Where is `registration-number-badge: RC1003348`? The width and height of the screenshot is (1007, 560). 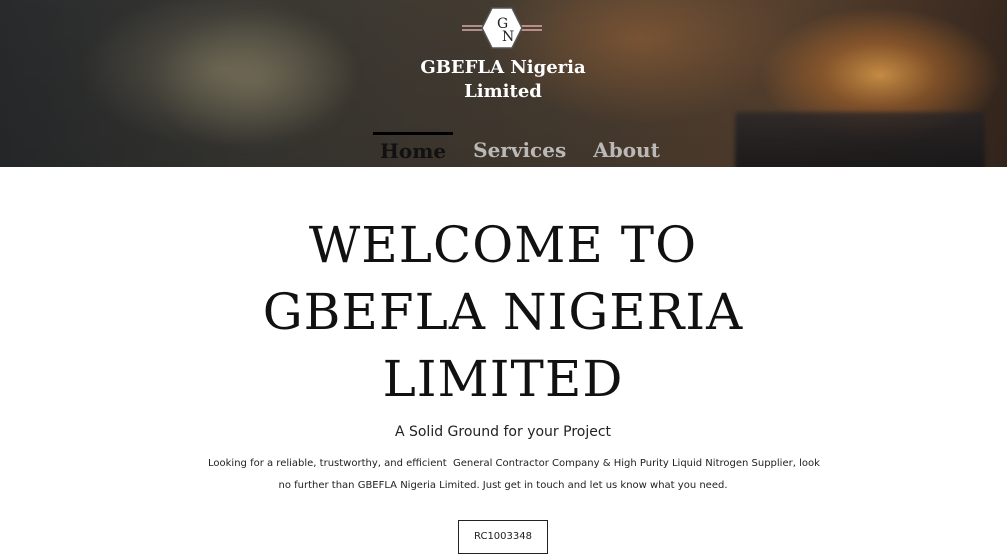
registration-number-badge: RC1003348 is located at coordinates (503, 537).